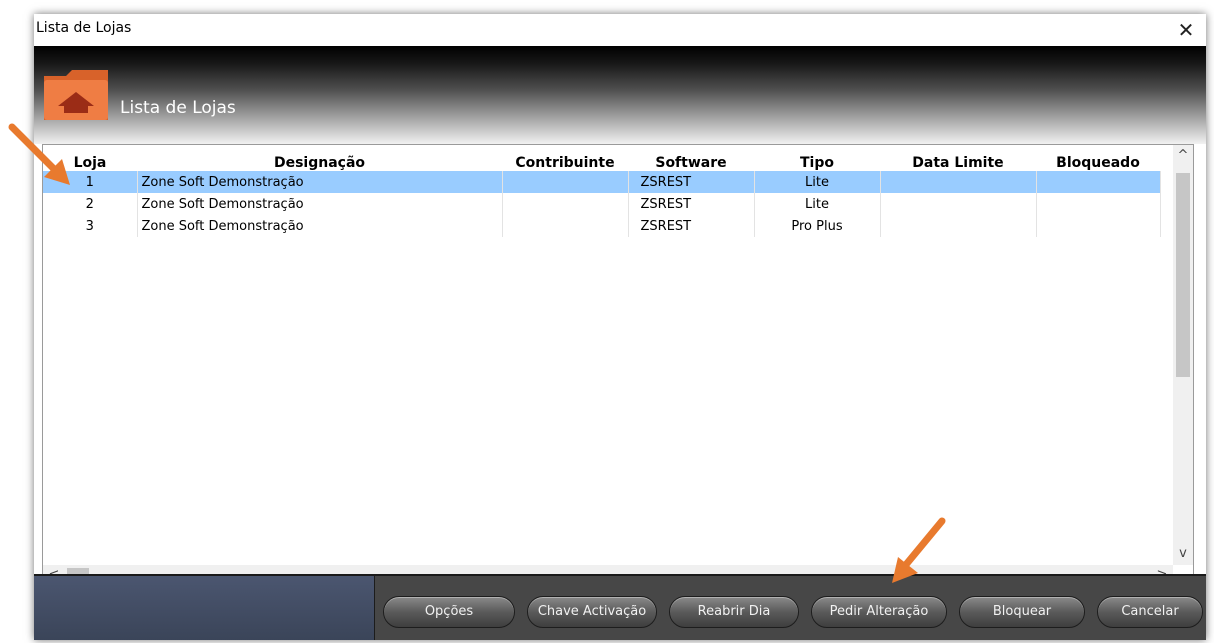 This screenshot has width=1214, height=643. I want to click on scroll-up-icon: ^, so click(1183, 156).